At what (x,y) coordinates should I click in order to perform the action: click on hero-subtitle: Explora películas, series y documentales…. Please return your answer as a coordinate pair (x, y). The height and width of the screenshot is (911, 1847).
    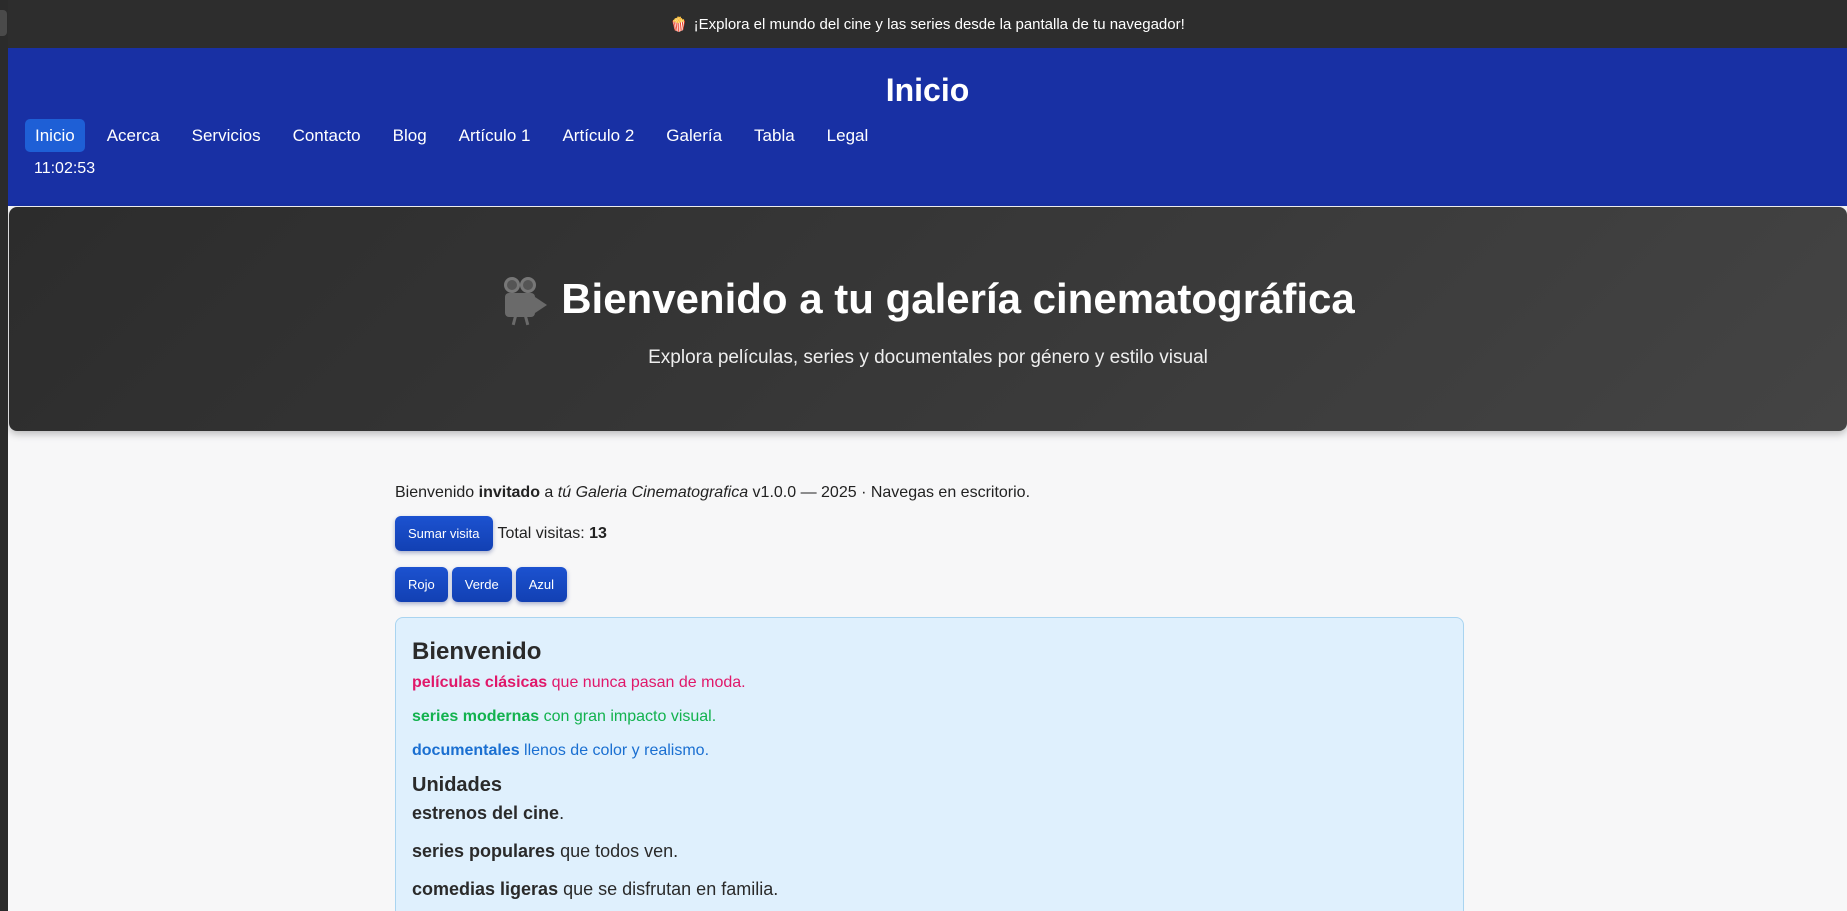
    Looking at the image, I should click on (928, 357).